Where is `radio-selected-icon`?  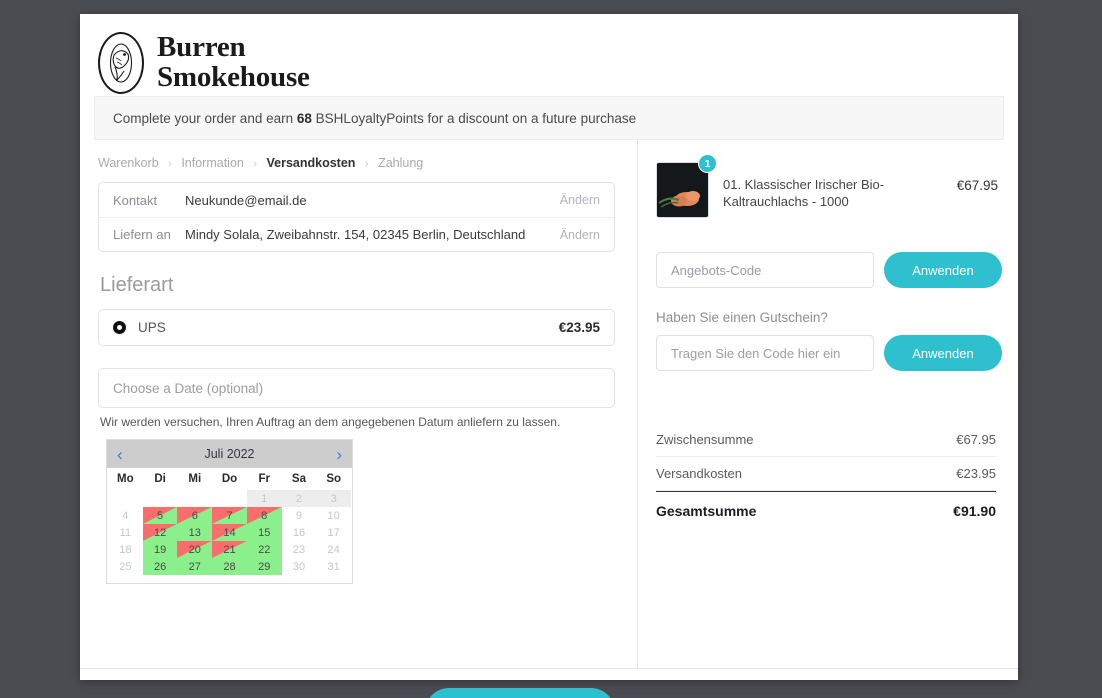 radio-selected-icon is located at coordinates (119, 327).